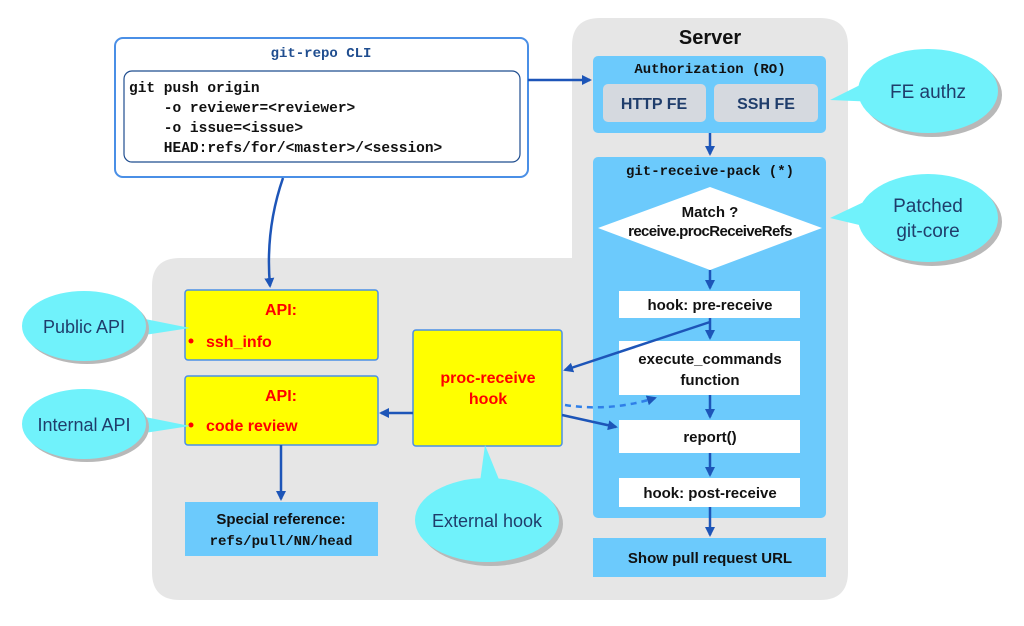 This screenshot has width=1024, height=626. What do you see at coordinates (710, 212) in the screenshot?
I see `decision-line1: Match ?` at bounding box center [710, 212].